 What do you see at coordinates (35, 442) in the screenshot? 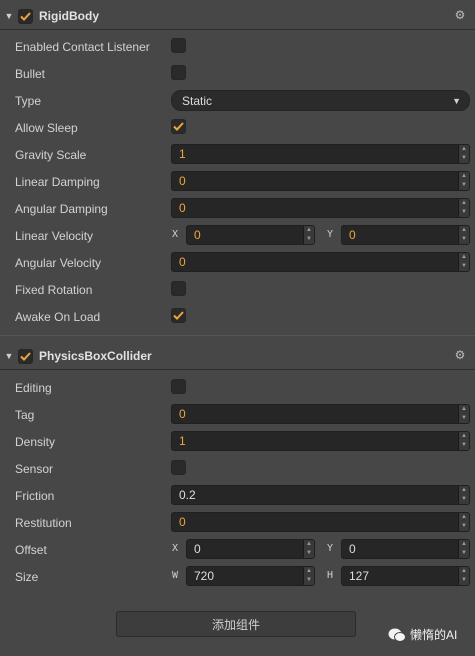
I see `field-label: Density` at bounding box center [35, 442].